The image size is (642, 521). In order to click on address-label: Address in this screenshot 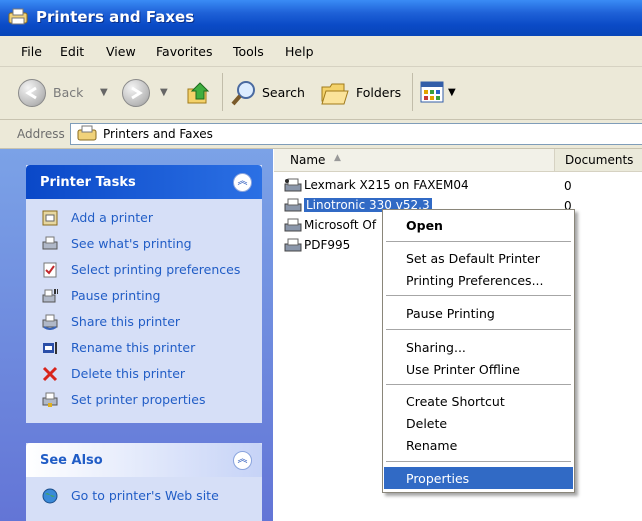, I will do `click(41, 134)`.